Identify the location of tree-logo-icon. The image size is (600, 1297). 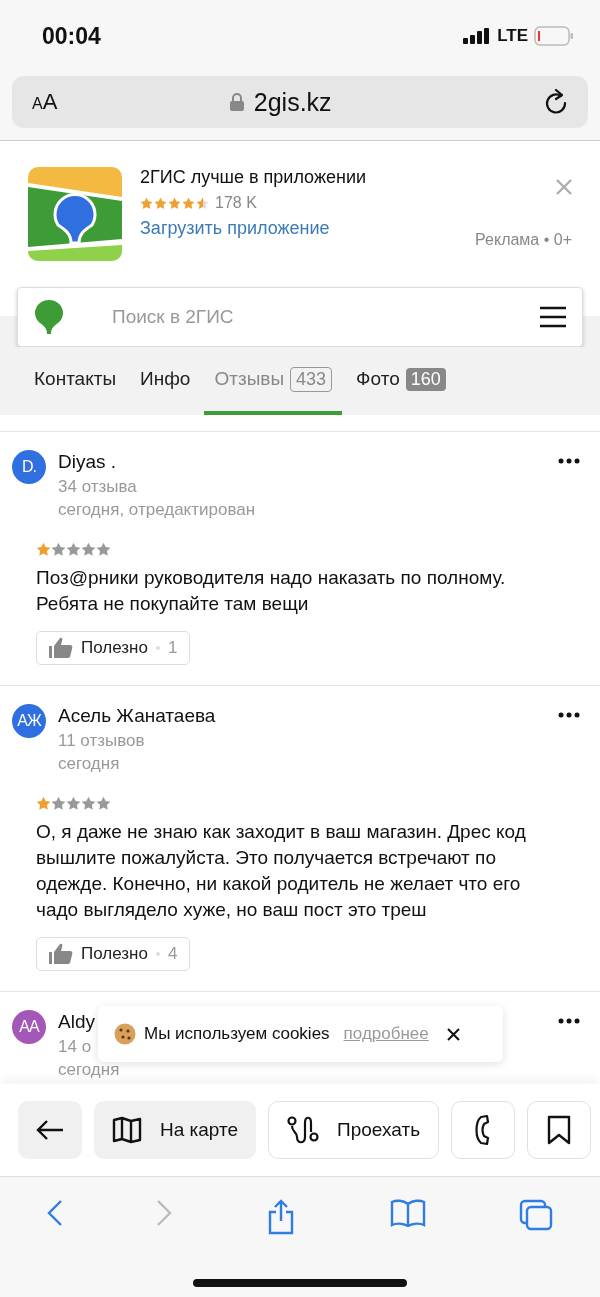
(49, 317).